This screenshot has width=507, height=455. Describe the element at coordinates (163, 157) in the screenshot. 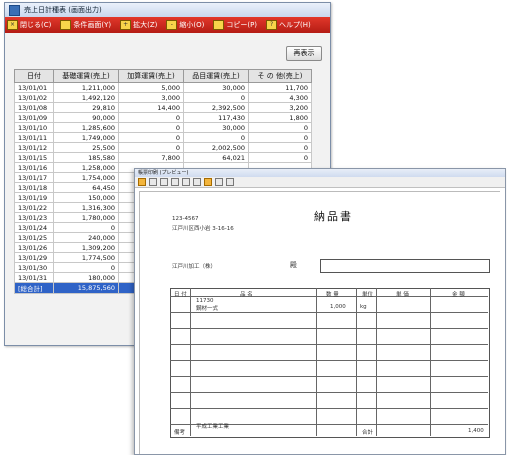

I see `table-row: 13/01/15 185,580 7,800 64,021 0` at that location.